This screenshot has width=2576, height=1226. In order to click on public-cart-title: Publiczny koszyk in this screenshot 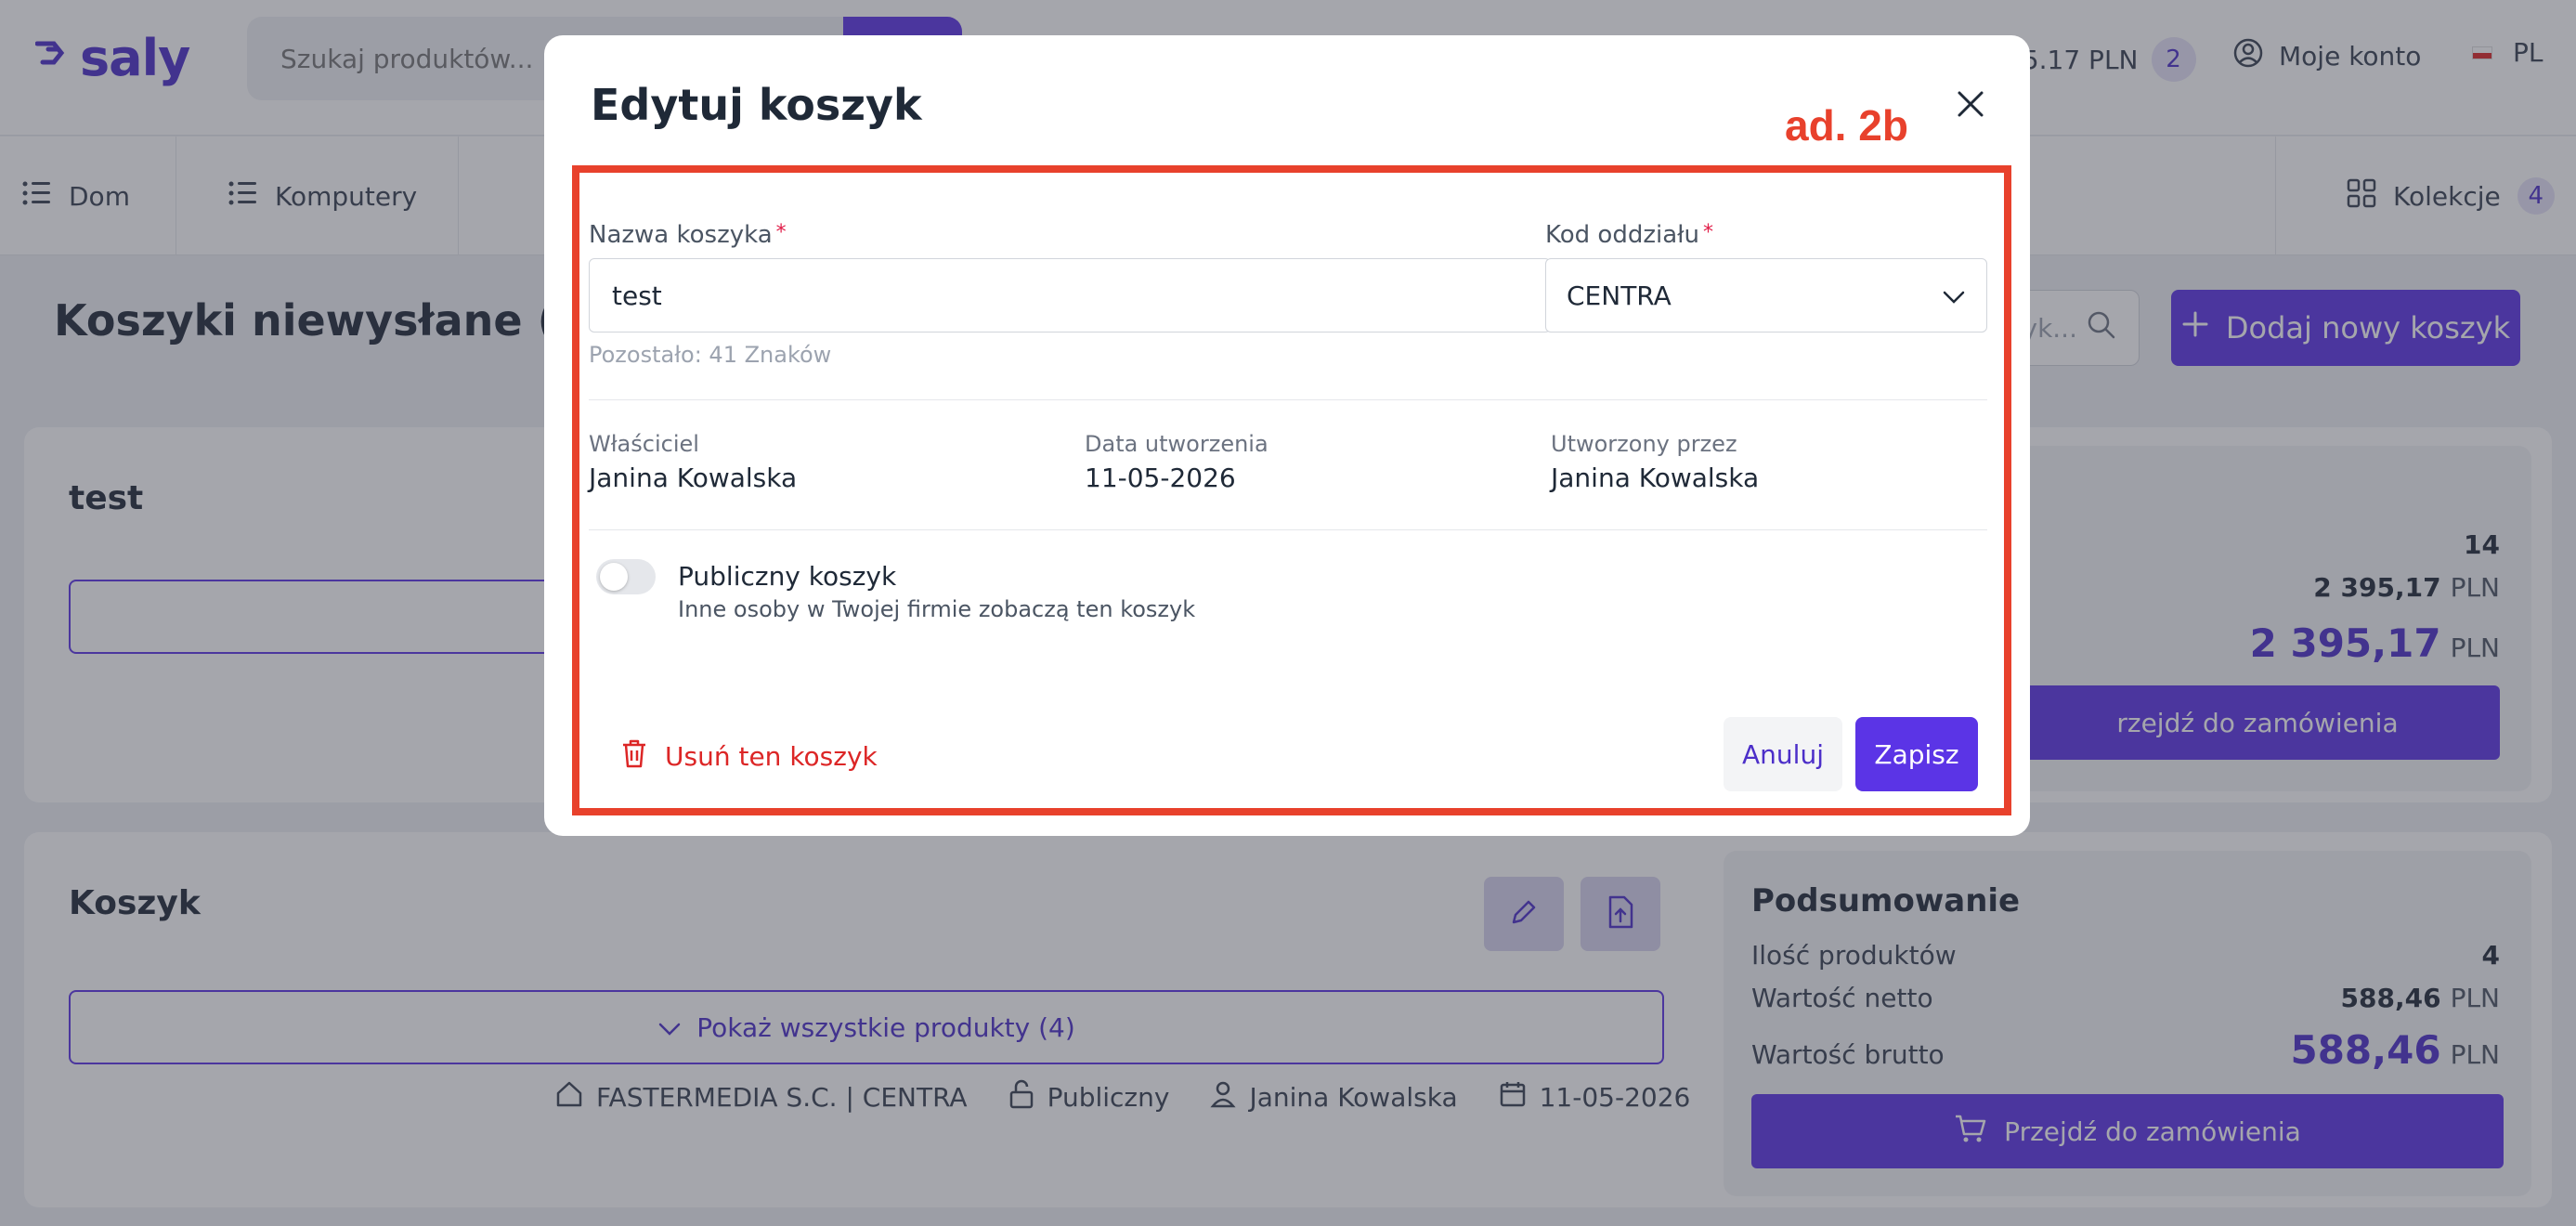, I will do `click(787, 576)`.